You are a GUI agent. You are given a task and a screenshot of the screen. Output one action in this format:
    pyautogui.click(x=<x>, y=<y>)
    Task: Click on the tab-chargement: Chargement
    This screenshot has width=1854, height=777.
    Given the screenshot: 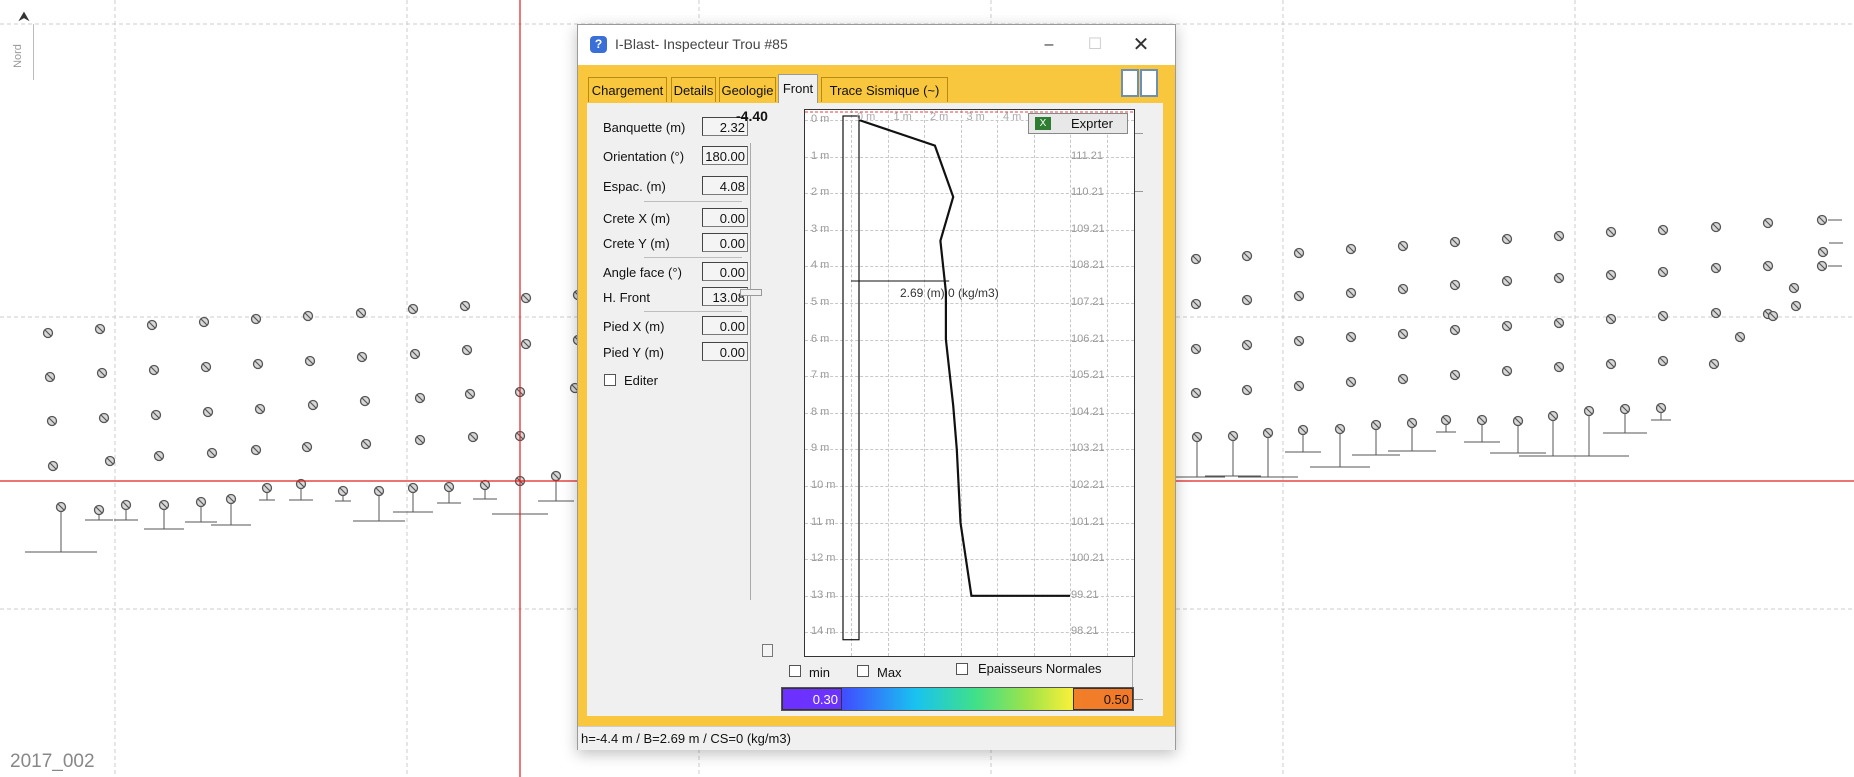 What is the action you would take?
    pyautogui.click(x=627, y=89)
    